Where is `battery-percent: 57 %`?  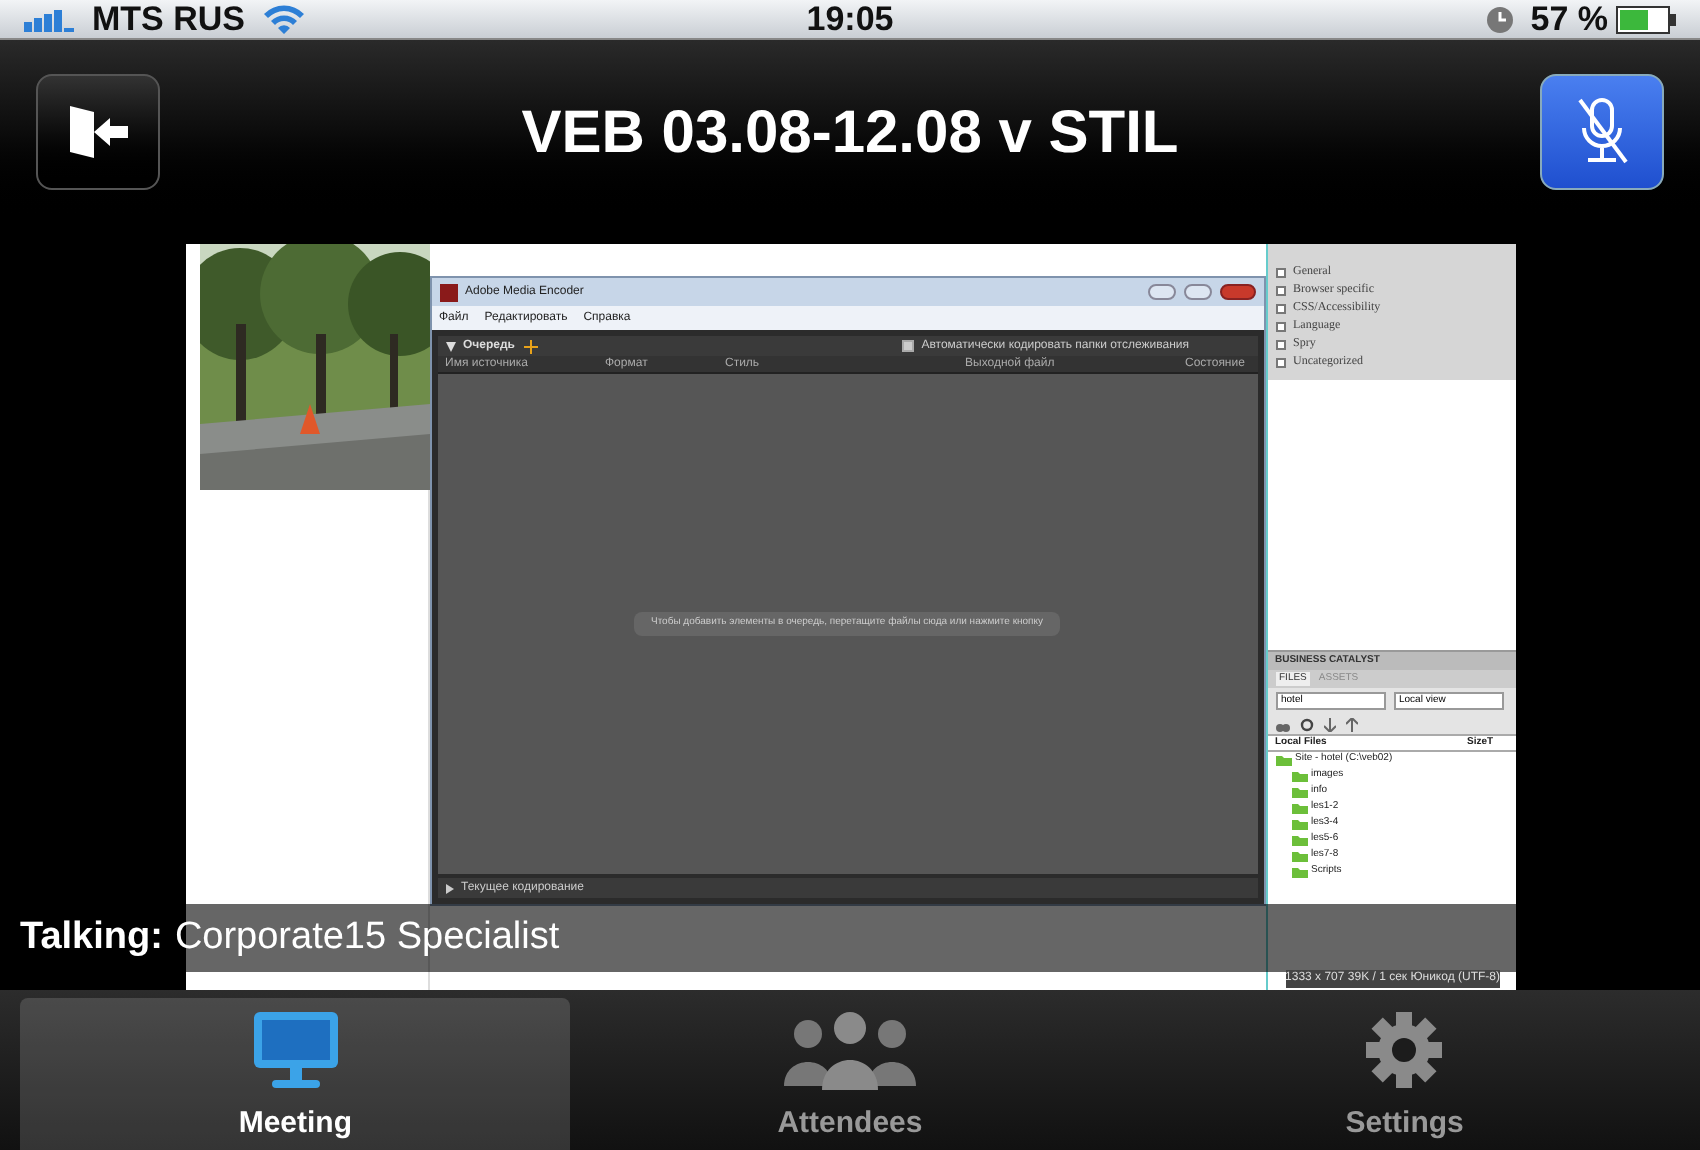
battery-percent: 57 % is located at coordinates (1569, 21).